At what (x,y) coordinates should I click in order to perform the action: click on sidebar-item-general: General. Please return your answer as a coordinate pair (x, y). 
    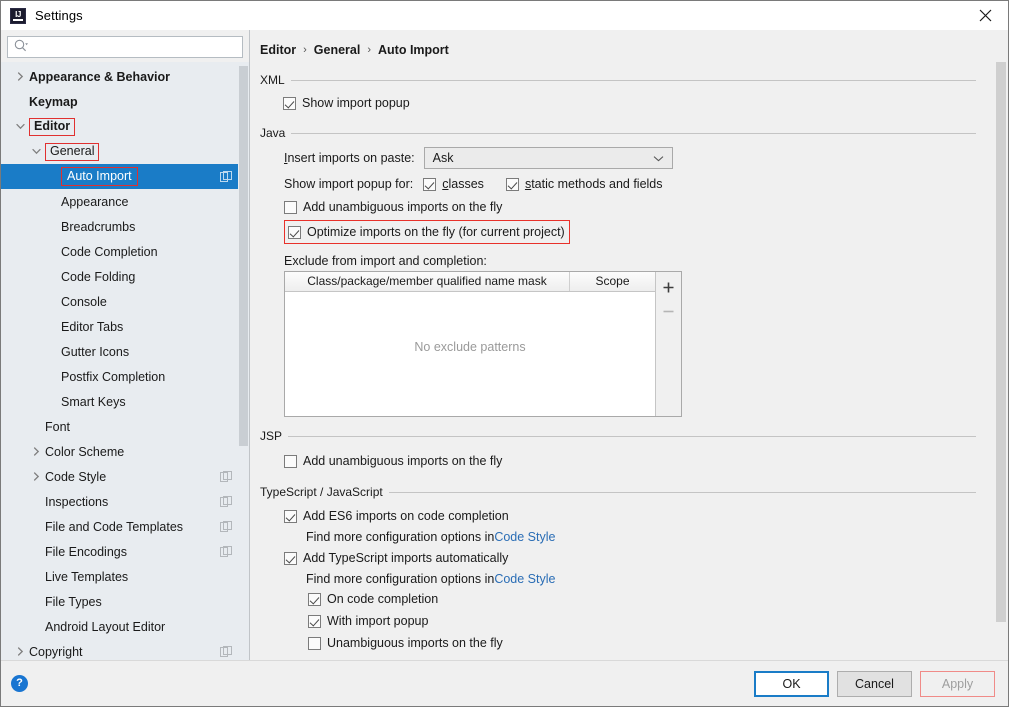
    Looking at the image, I should click on (125, 151).